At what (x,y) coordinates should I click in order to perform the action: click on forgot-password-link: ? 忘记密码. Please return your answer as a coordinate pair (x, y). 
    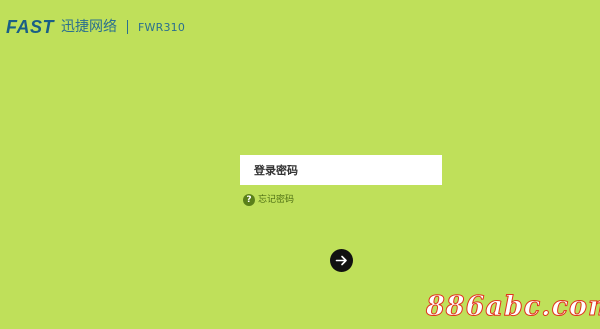
    Looking at the image, I should click on (268, 200).